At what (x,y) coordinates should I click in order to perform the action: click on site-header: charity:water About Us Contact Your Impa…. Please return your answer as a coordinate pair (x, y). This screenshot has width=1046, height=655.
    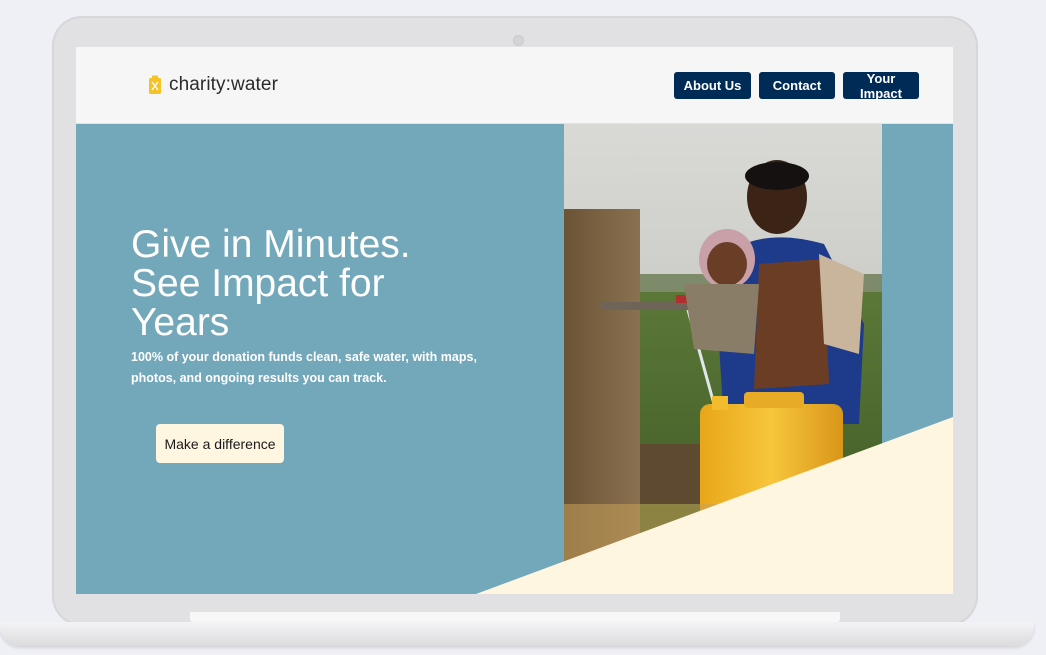
    Looking at the image, I should click on (514, 85).